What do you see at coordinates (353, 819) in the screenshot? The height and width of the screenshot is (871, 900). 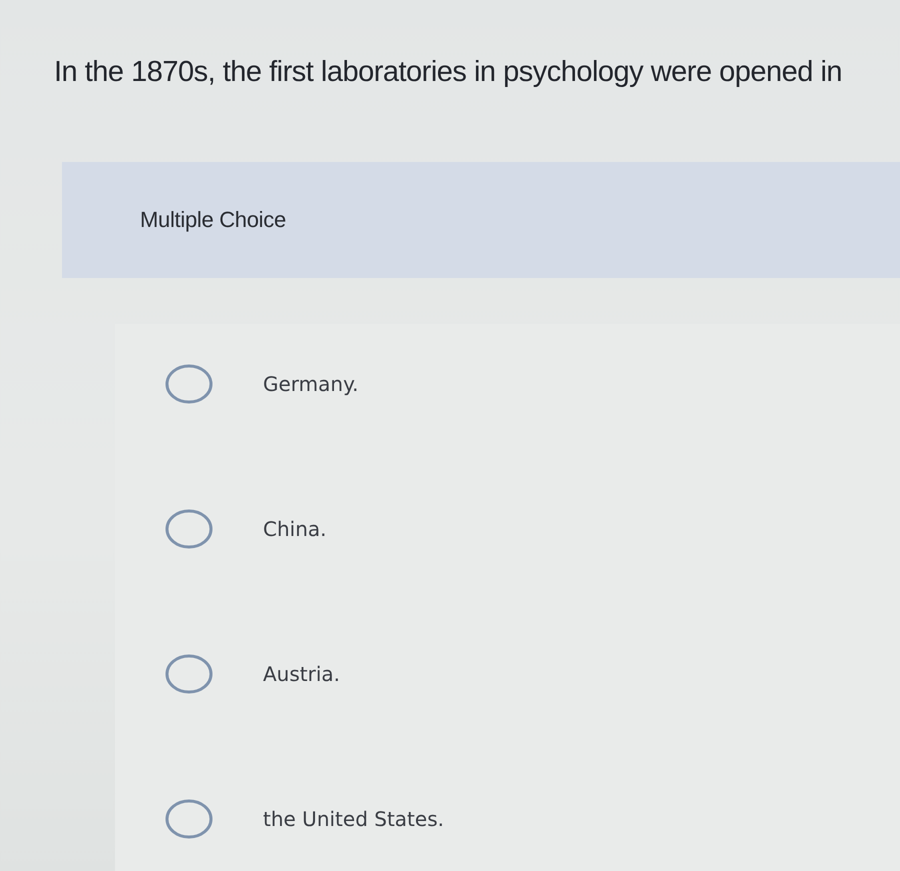 I see `option-label: the United States.` at bounding box center [353, 819].